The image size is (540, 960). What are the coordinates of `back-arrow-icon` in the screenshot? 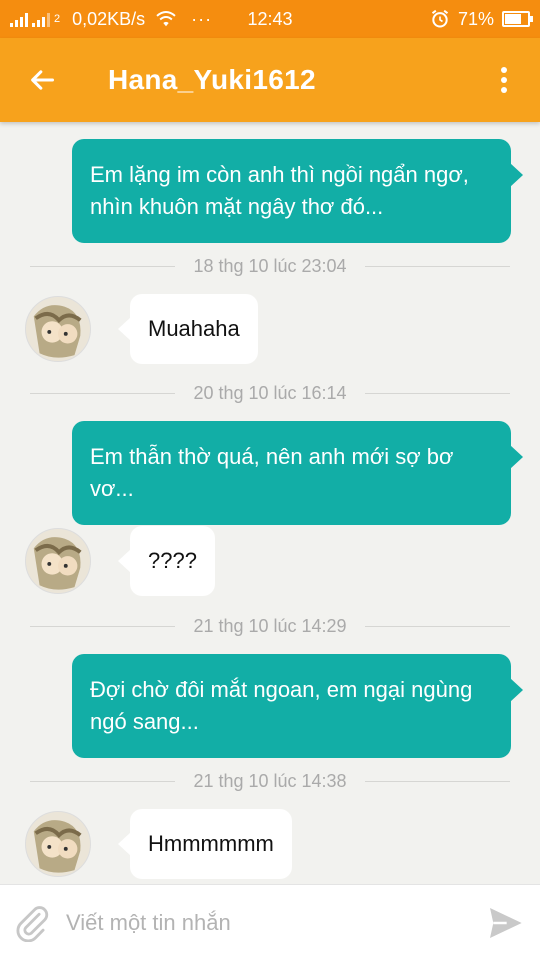 It's located at (43, 80).